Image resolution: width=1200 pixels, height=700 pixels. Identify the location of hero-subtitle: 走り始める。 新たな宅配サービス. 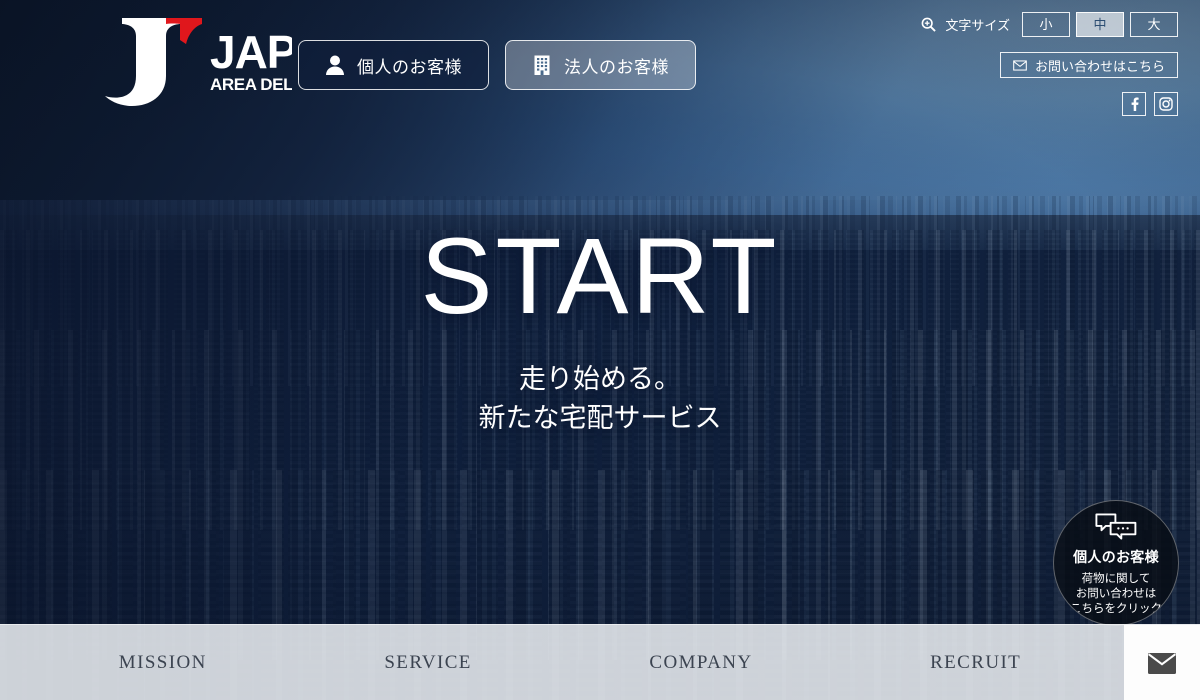
(600, 399).